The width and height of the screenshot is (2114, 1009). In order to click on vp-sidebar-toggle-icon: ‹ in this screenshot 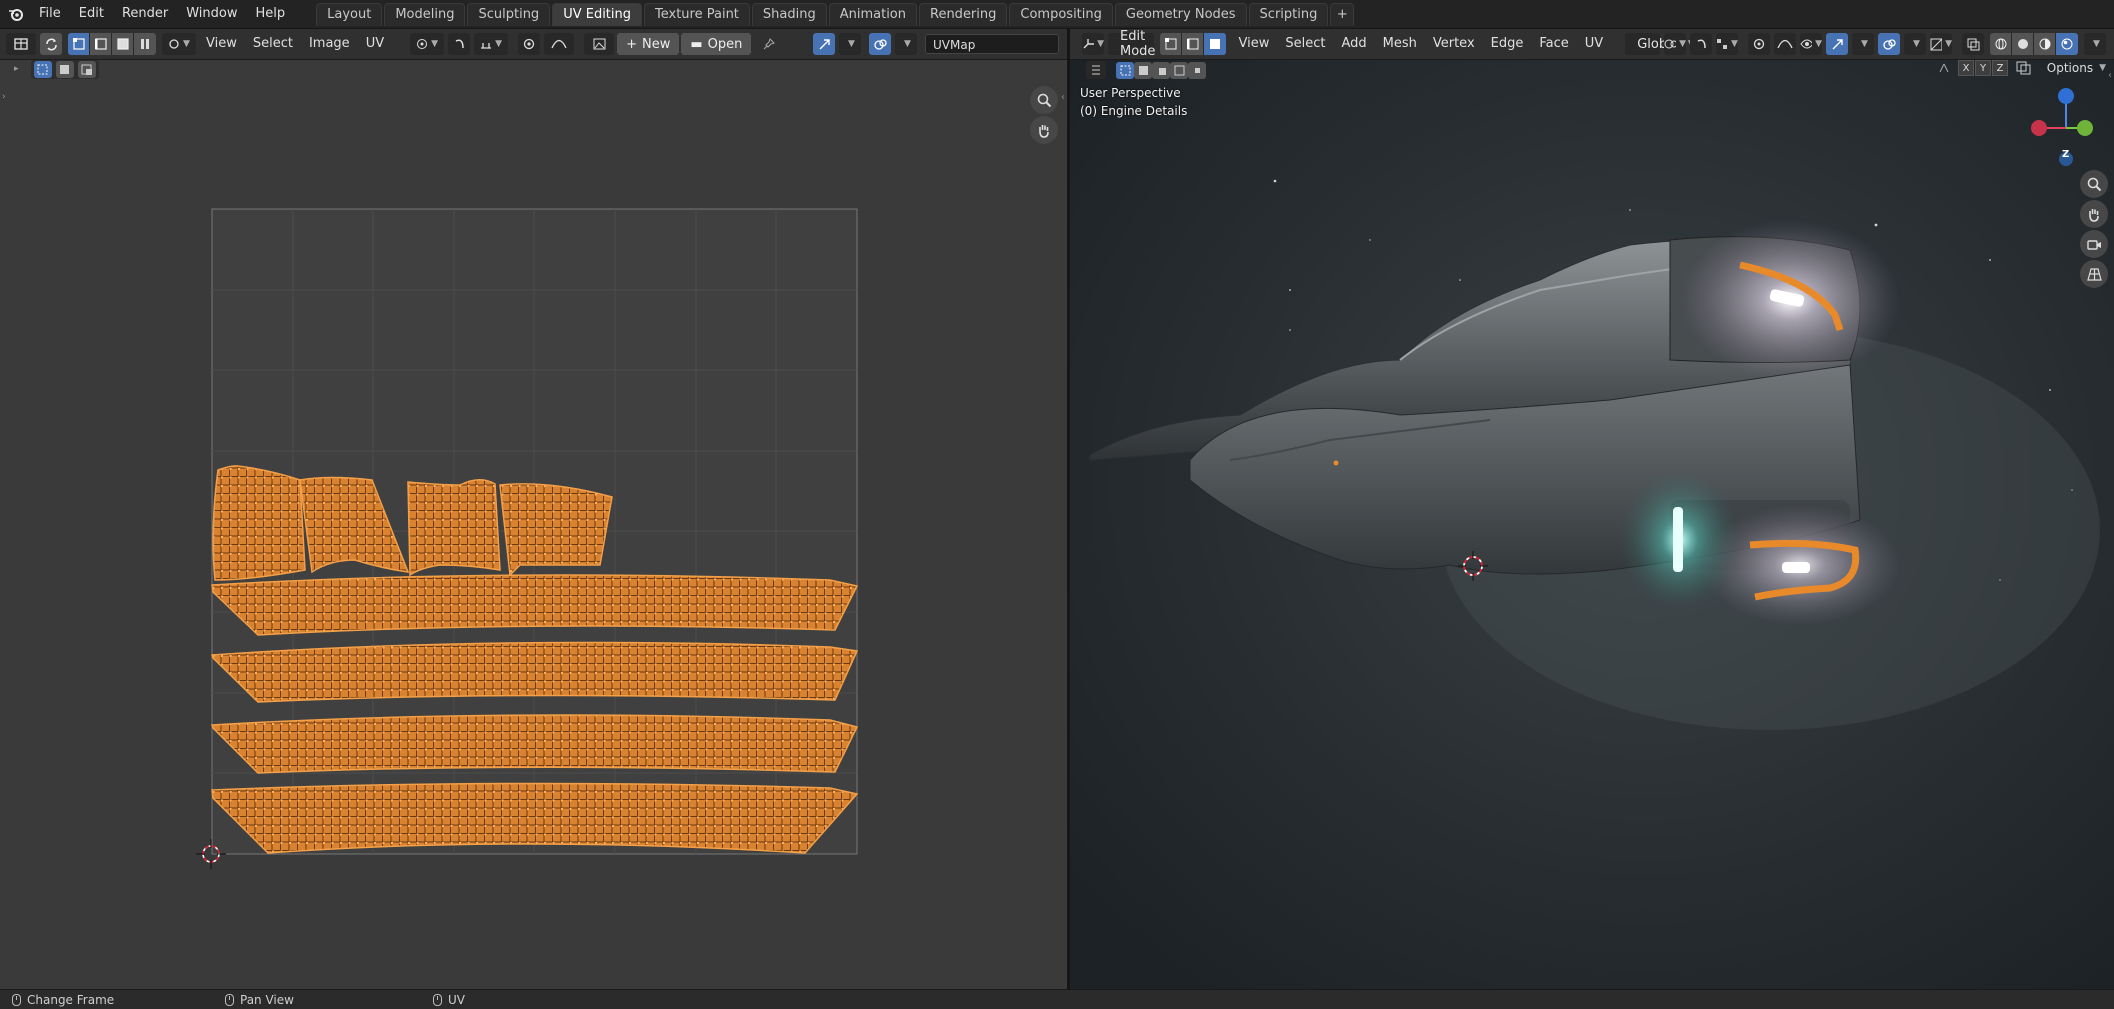, I will do `click(2110, 75)`.